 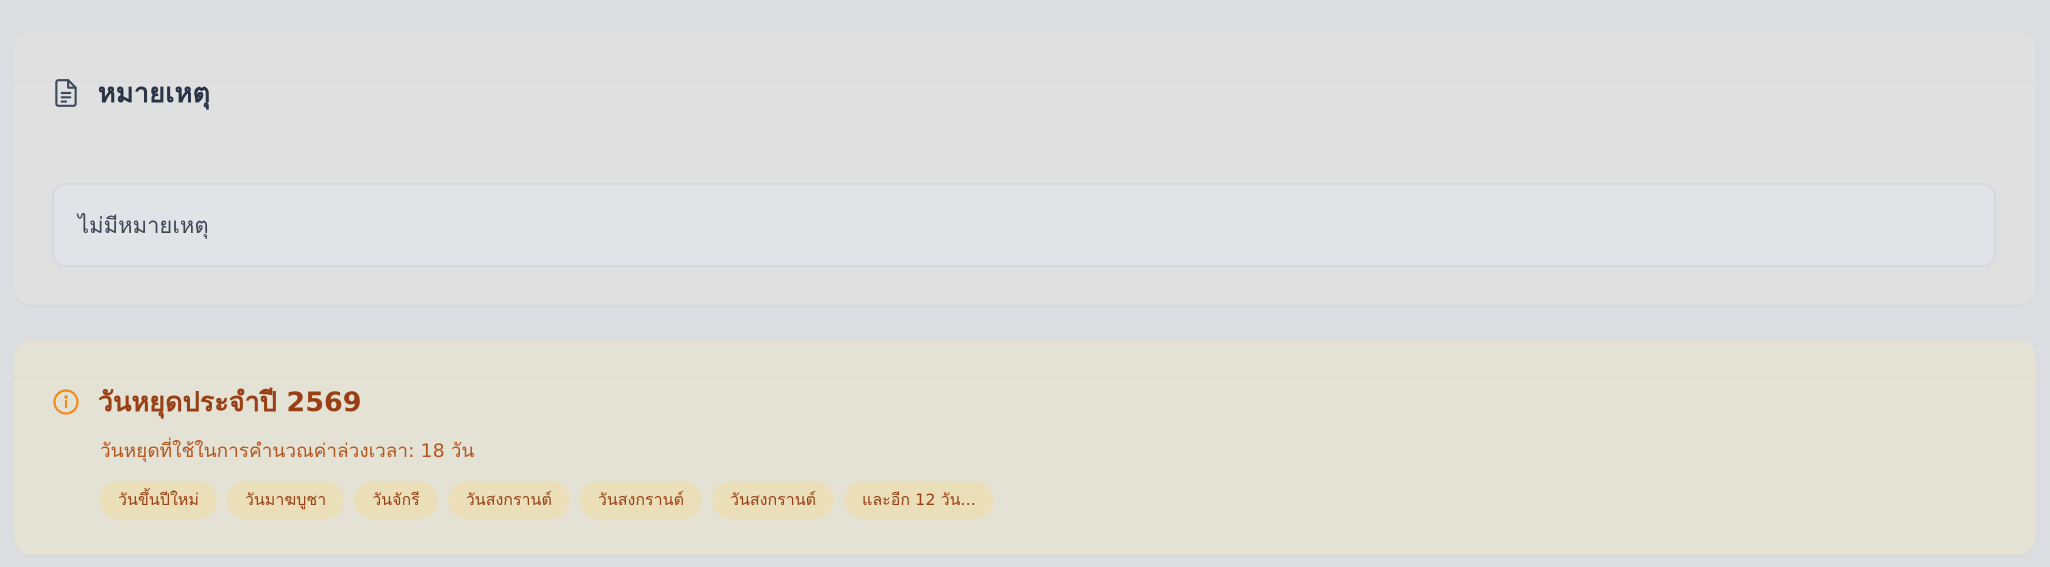 I want to click on notes-header: หมายเหตุ, so click(x=131, y=92).